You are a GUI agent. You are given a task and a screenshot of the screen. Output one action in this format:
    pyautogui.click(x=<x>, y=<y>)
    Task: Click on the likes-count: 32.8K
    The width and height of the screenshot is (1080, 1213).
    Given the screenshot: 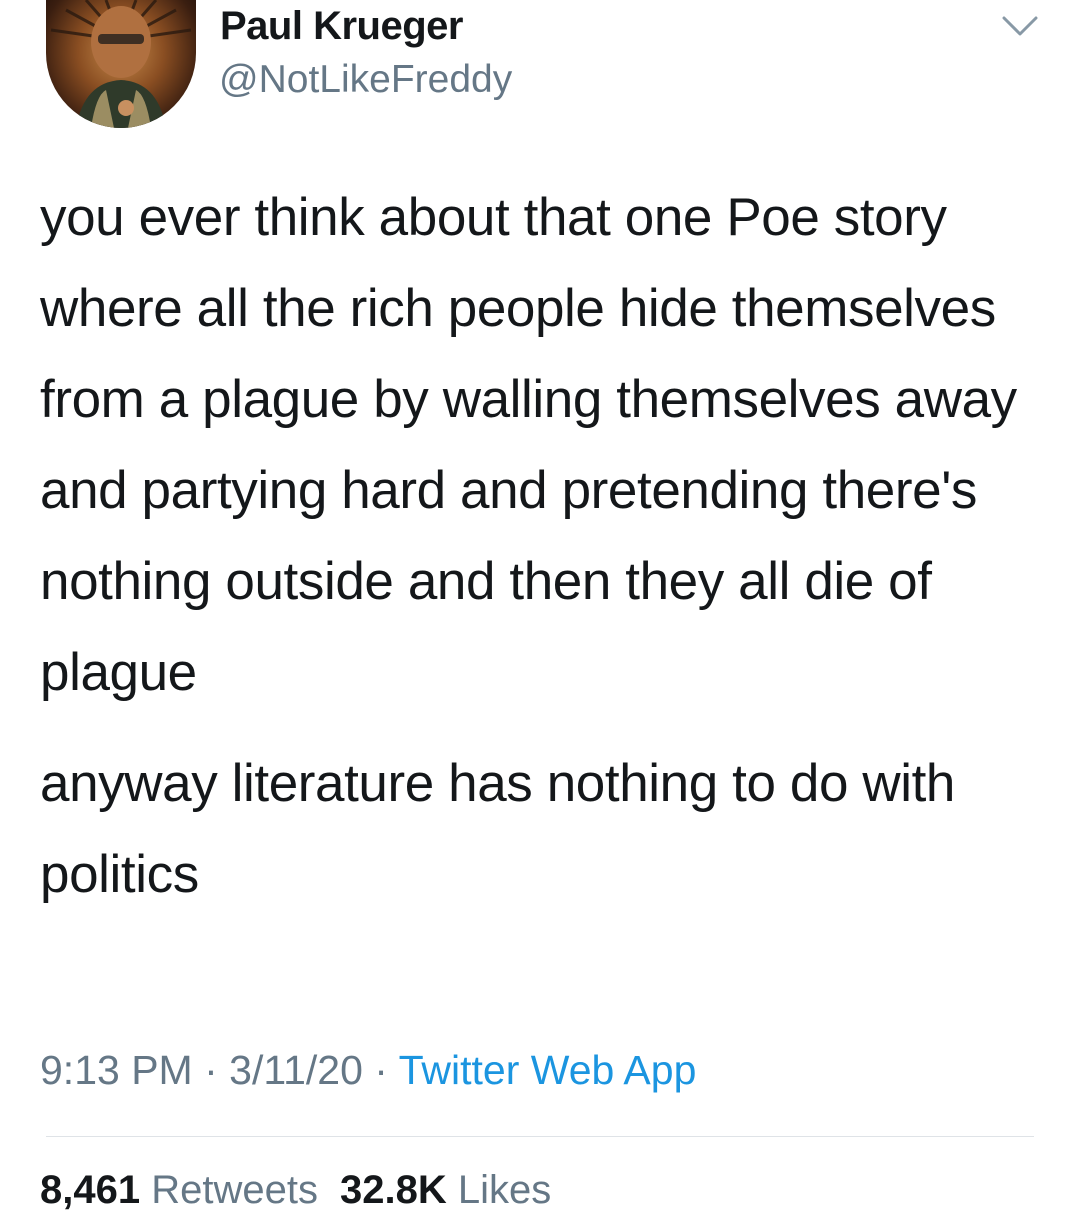 What is the action you would take?
    pyautogui.click(x=393, y=1190)
    